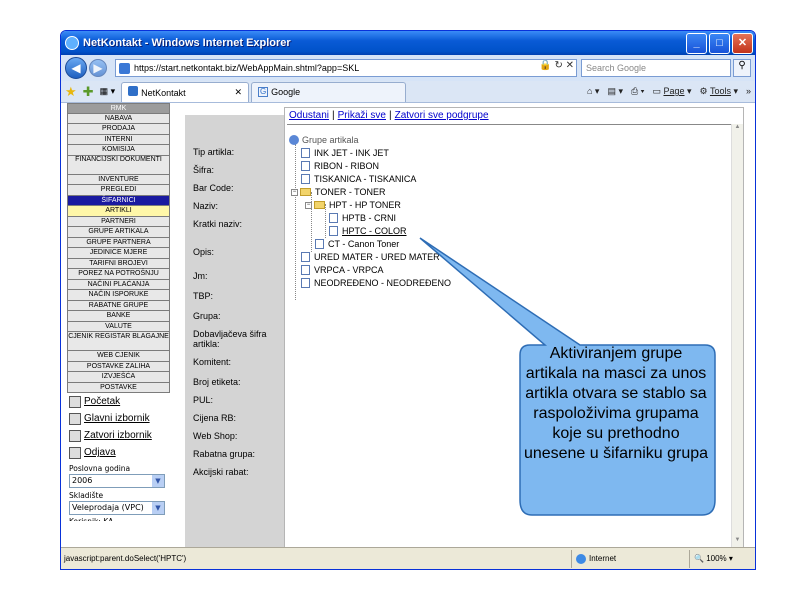 Image resolution: width=800 pixels, height=600 pixels. I want to click on tree-node: INK JET - INK JET, so click(345, 153).